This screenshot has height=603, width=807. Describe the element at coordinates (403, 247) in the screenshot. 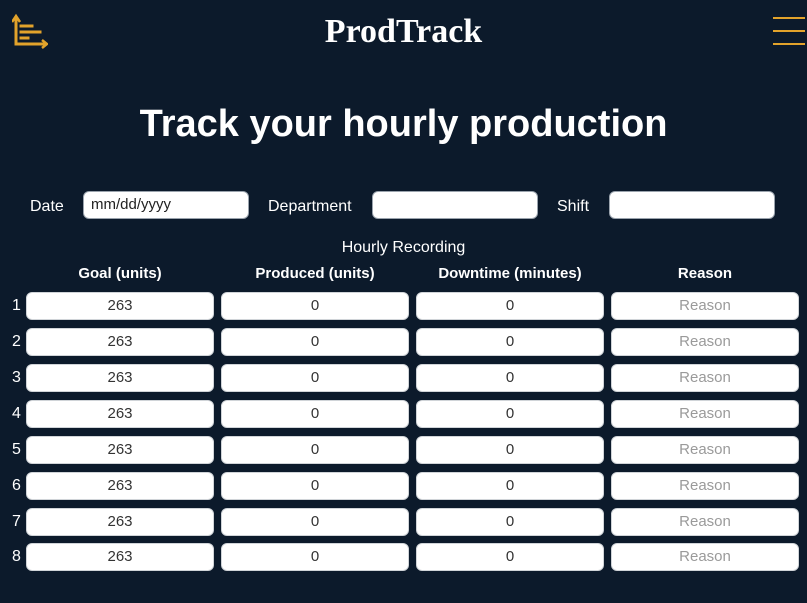

I see `hourly-recording-title: Hourly Recording` at that location.